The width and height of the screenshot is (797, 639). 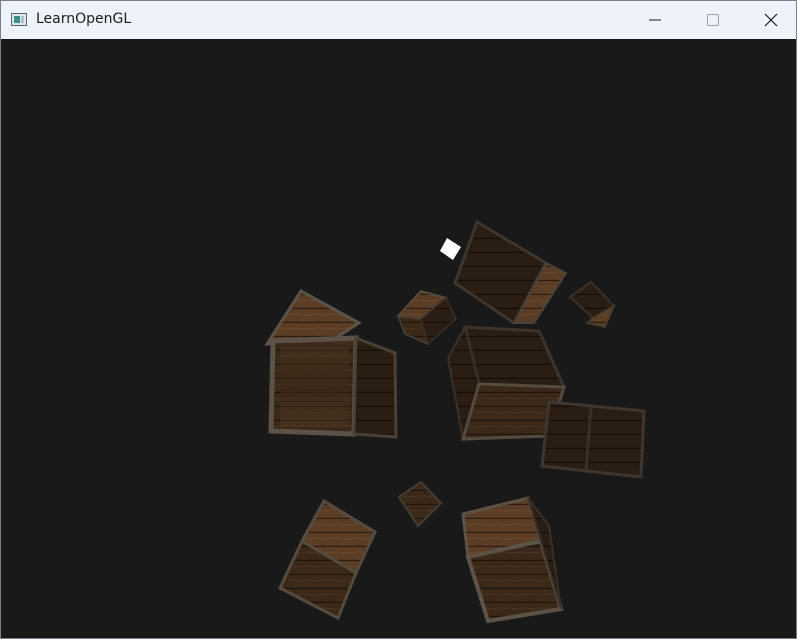 What do you see at coordinates (398, 20) in the screenshot?
I see `title-bar: LearnOpenGL` at bounding box center [398, 20].